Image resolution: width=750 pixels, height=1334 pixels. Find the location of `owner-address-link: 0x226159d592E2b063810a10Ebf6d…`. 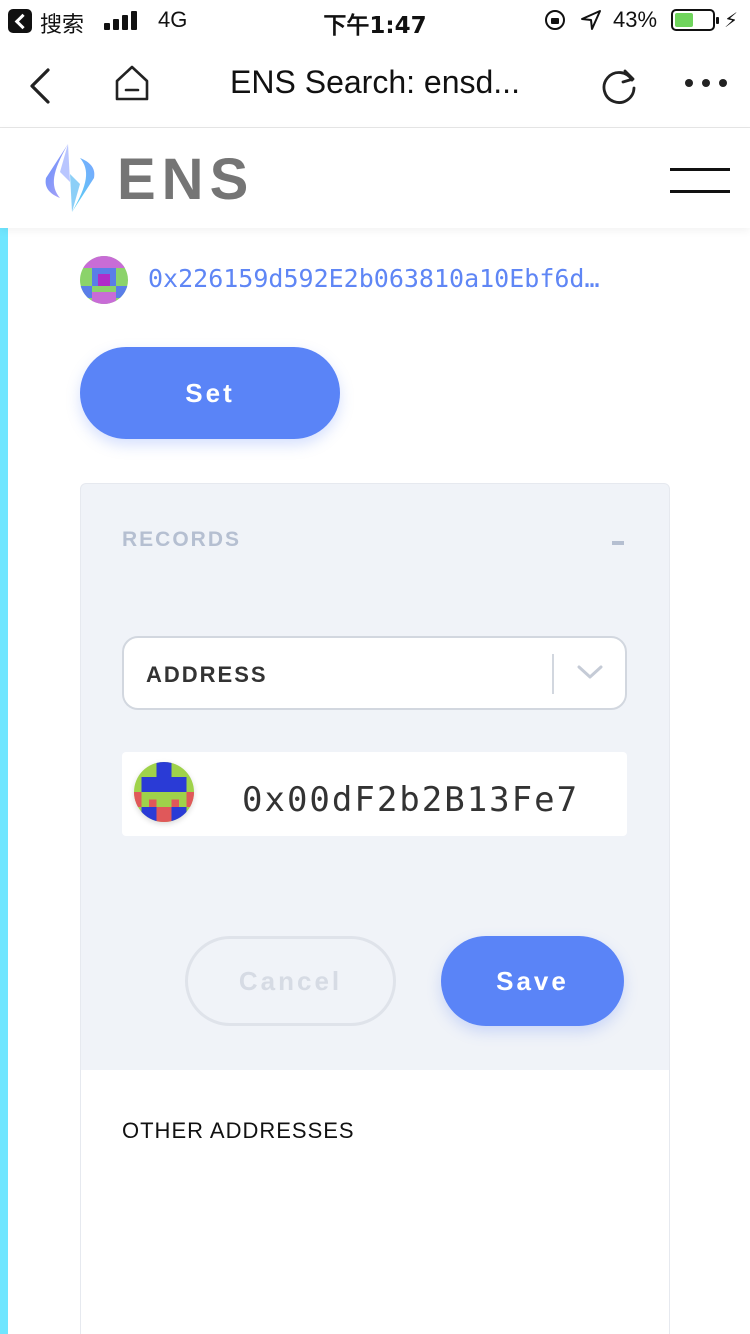

owner-address-link: 0x226159d592E2b063810a10Ebf6d… is located at coordinates (408, 278).